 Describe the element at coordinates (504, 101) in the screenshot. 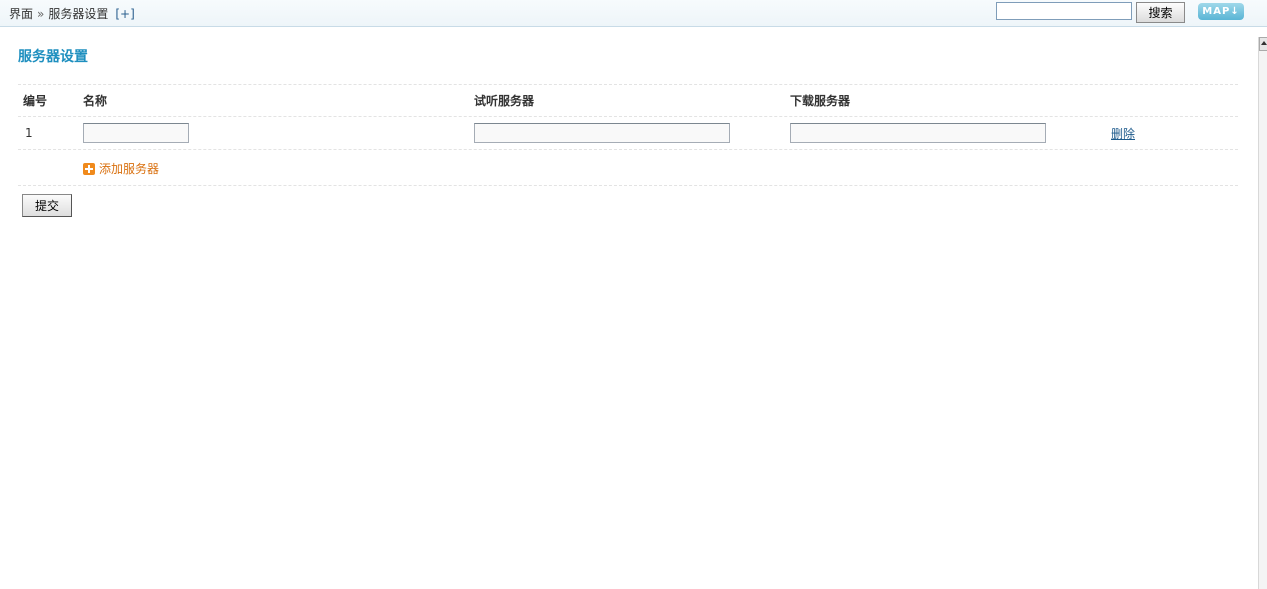

I see `column-header-preview-server: 试听服务器` at that location.